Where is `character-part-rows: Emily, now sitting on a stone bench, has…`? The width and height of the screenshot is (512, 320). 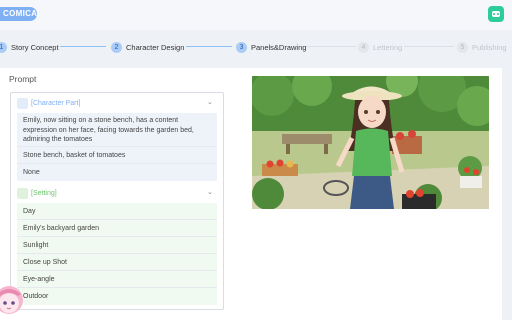
character-part-rows: Emily, now sitting on a stone bench, has… is located at coordinates (117, 147).